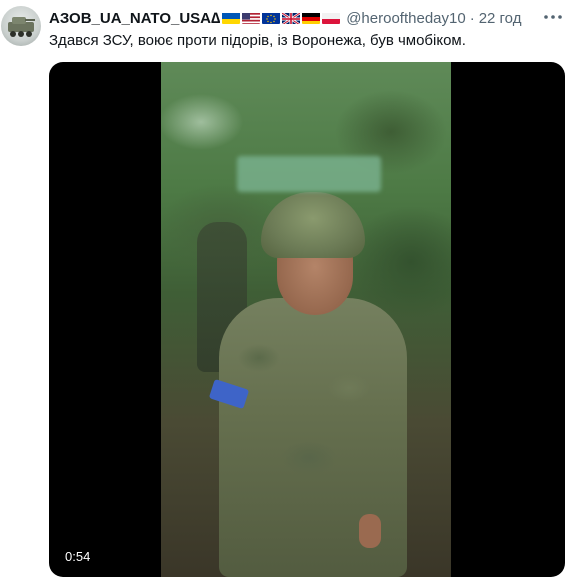  I want to click on user-handle: @herooftheday10, so click(405, 18).